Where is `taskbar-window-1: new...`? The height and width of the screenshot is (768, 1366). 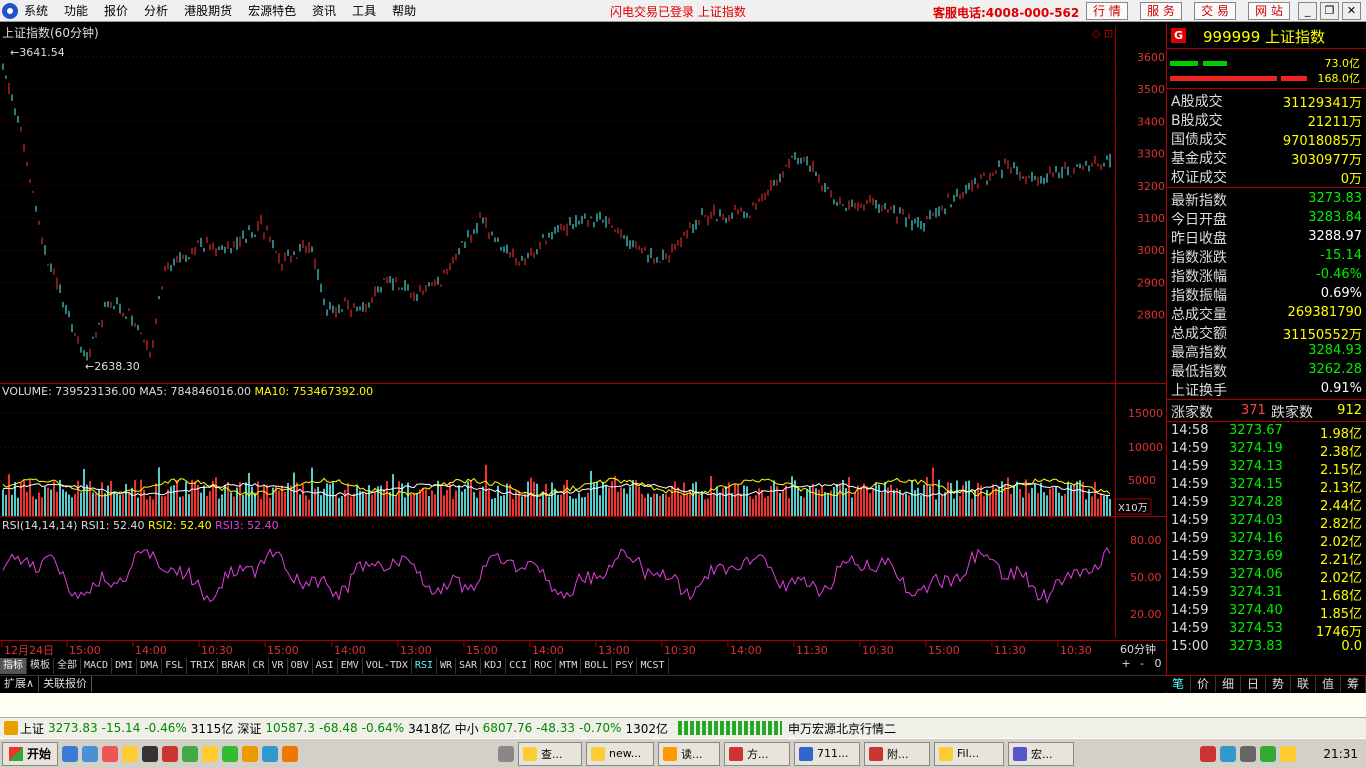 taskbar-window-1: new... is located at coordinates (620, 753).